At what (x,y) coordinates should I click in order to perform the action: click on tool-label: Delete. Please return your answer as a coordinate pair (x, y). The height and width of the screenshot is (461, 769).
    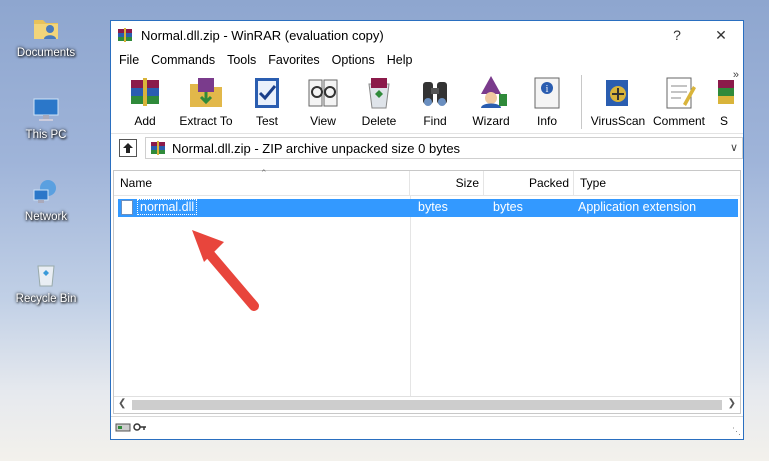
    Looking at the image, I should click on (379, 121).